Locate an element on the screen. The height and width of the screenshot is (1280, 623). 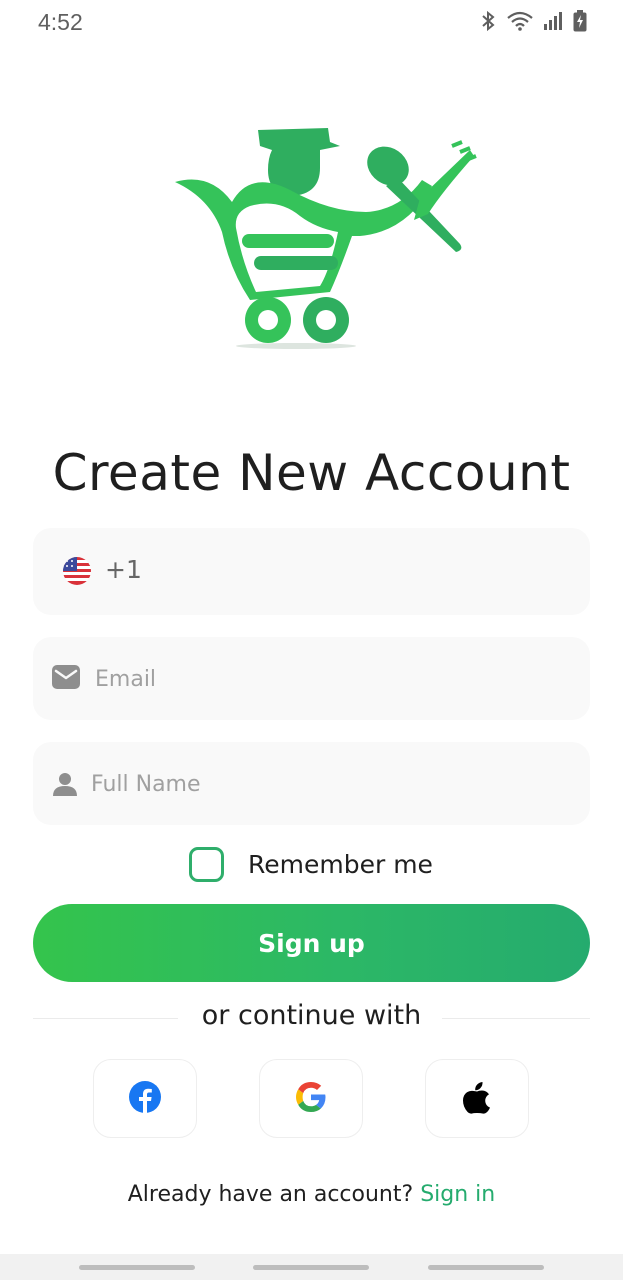
system-navigation-bar is located at coordinates (311, 1267).